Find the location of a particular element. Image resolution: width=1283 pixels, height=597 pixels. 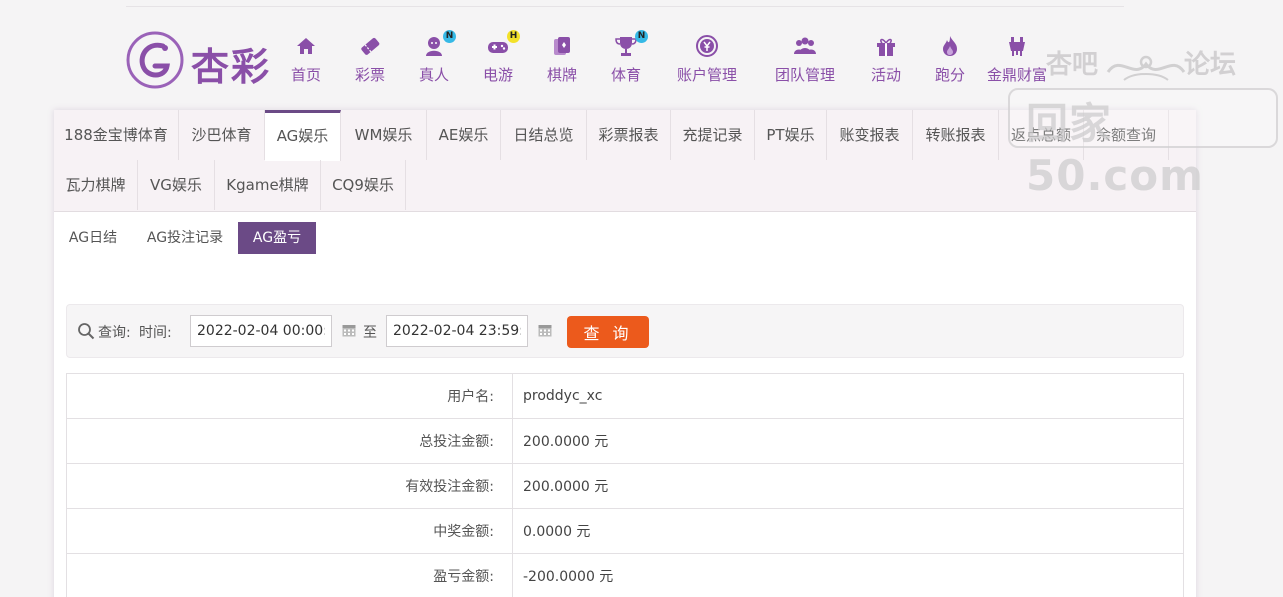

lottery-ticket-icon is located at coordinates (370, 46).